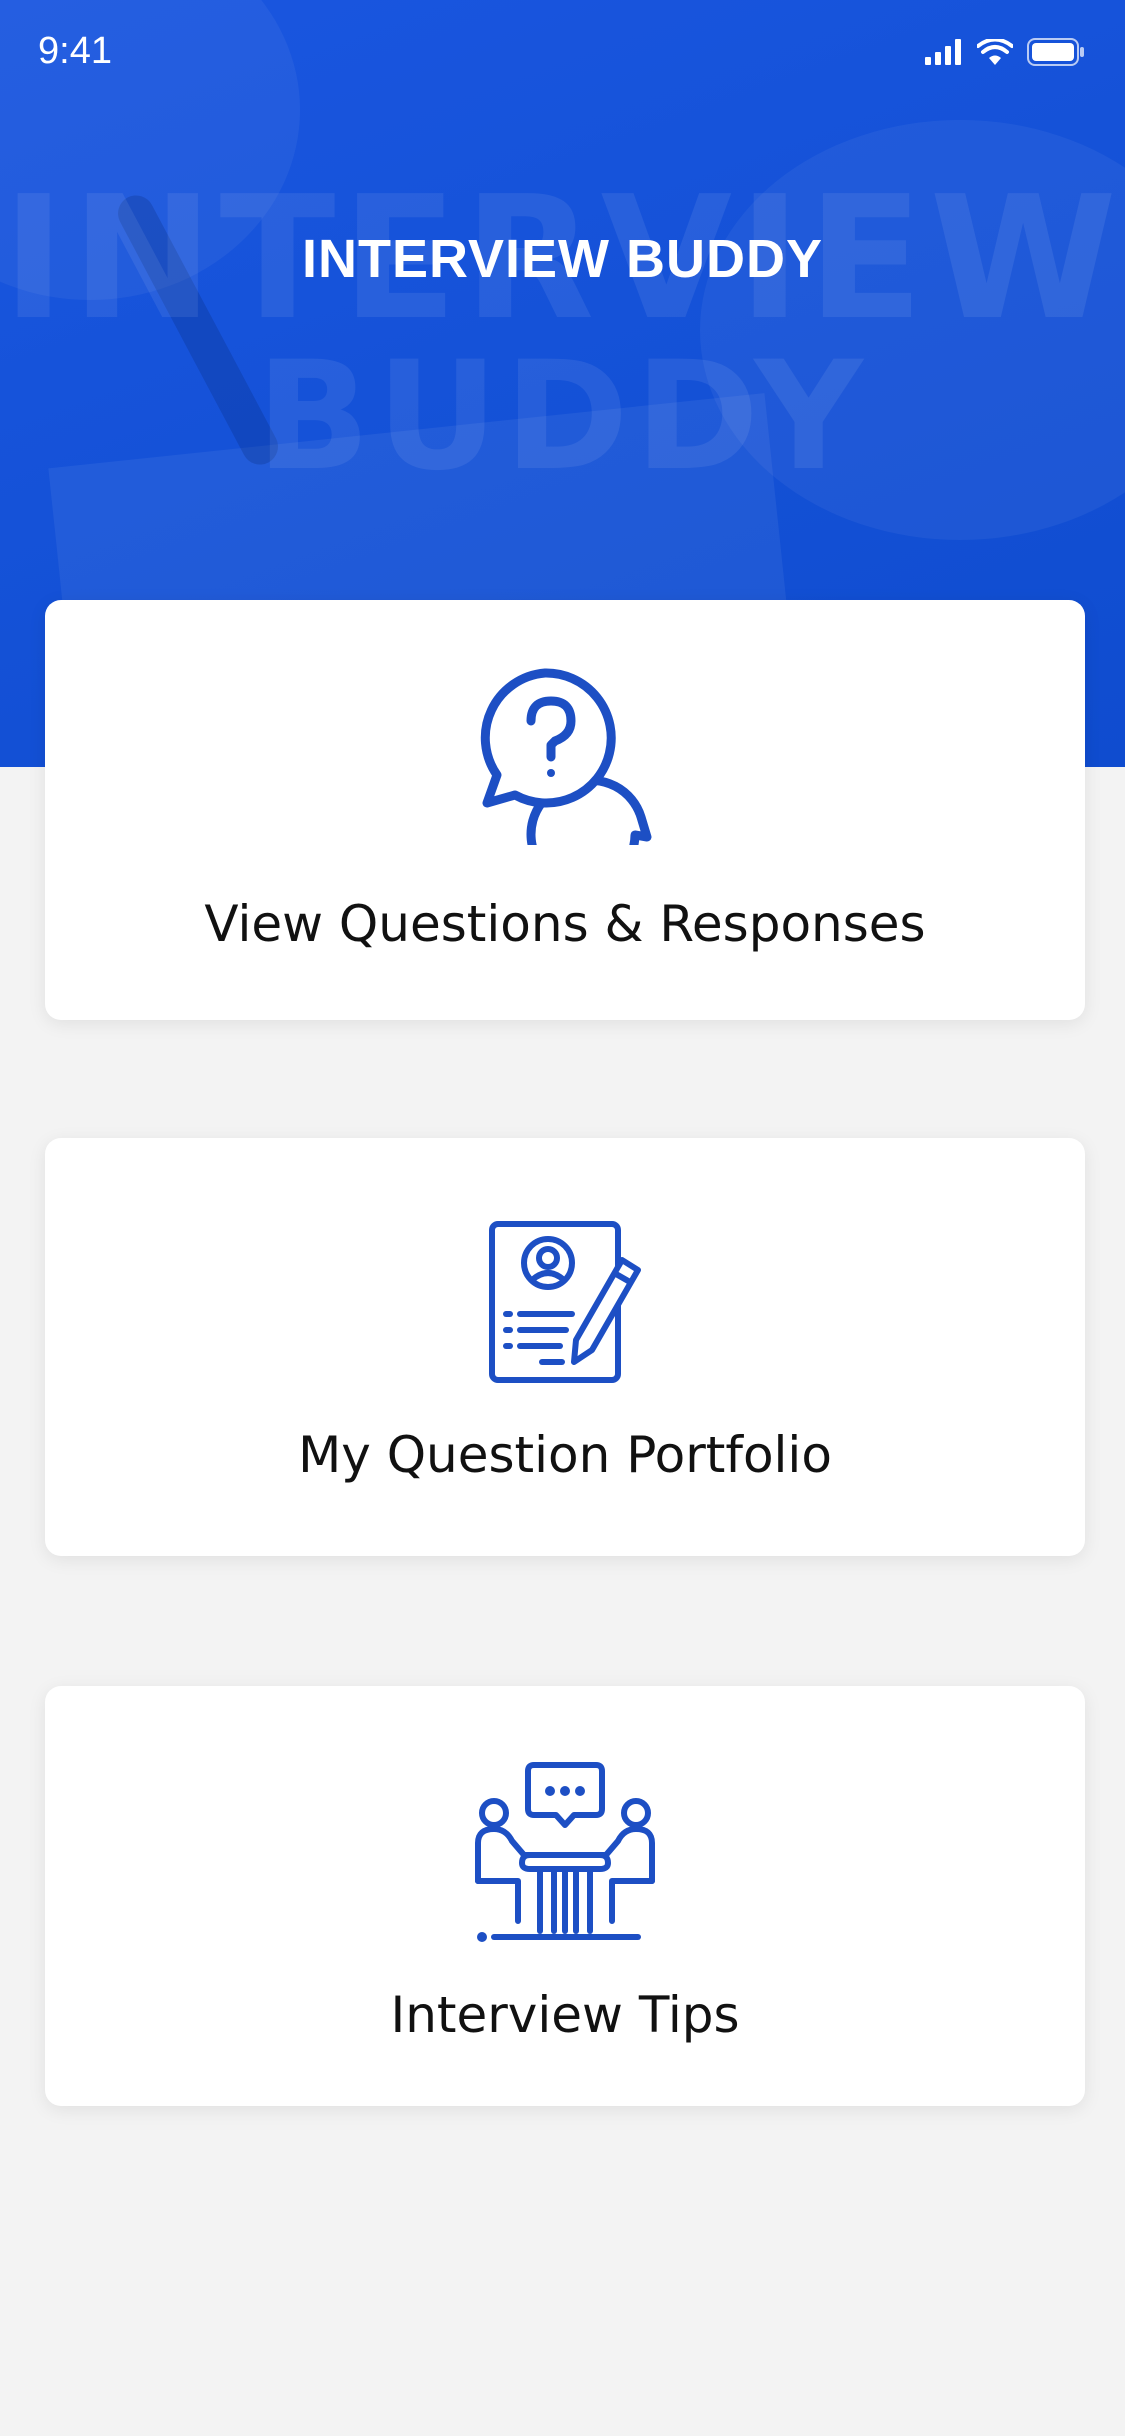 Image resolution: width=1125 pixels, height=2436 pixels. I want to click on question-portfolio-label: My Question Portfolio, so click(565, 1455).